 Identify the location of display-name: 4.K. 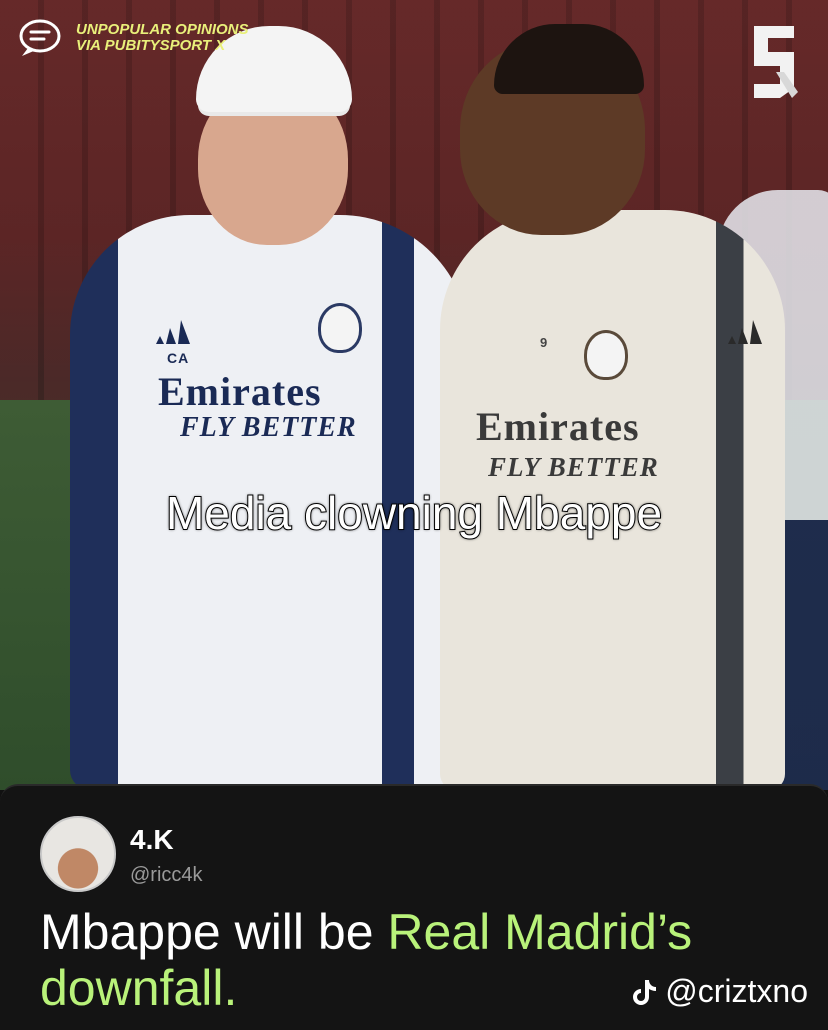
(152, 840).